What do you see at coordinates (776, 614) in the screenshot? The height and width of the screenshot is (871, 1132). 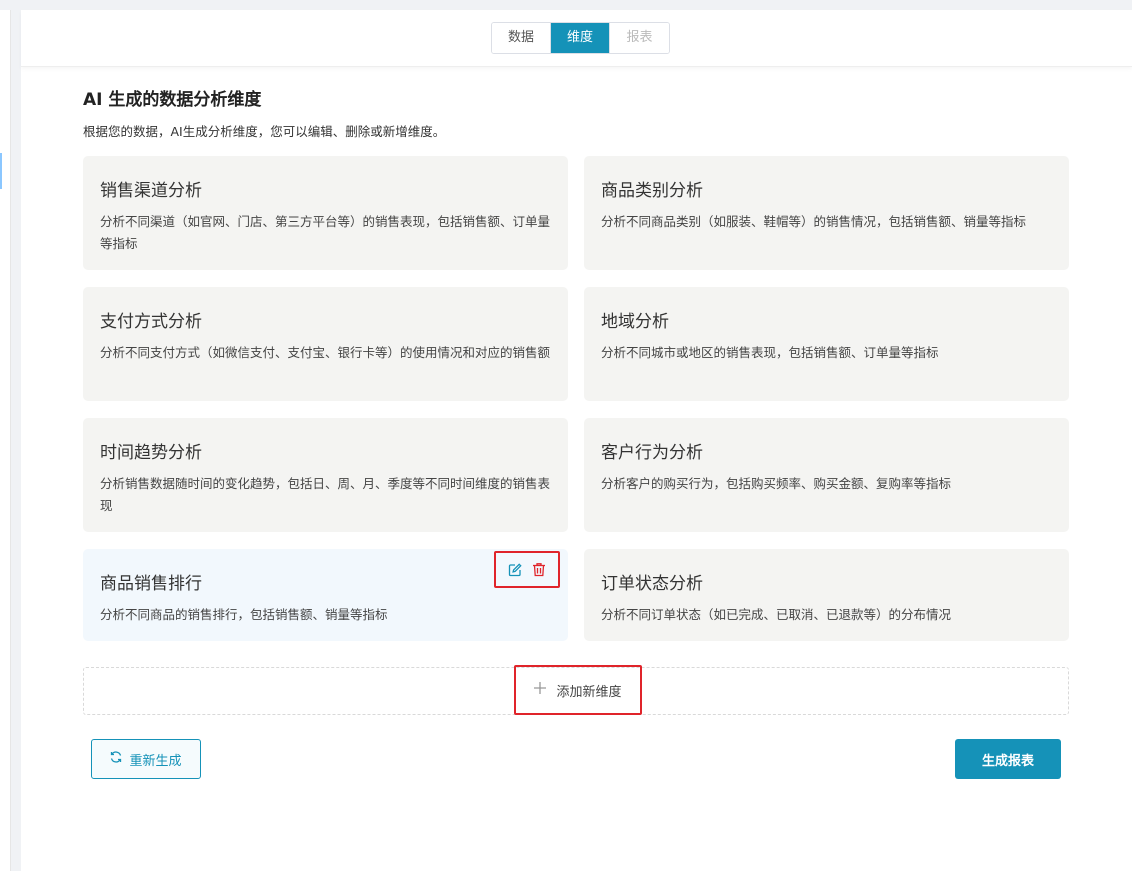 I see `dimension-description: 分析不同订单状态（如已完成、已取消、已退款等）的分布情况` at bounding box center [776, 614].